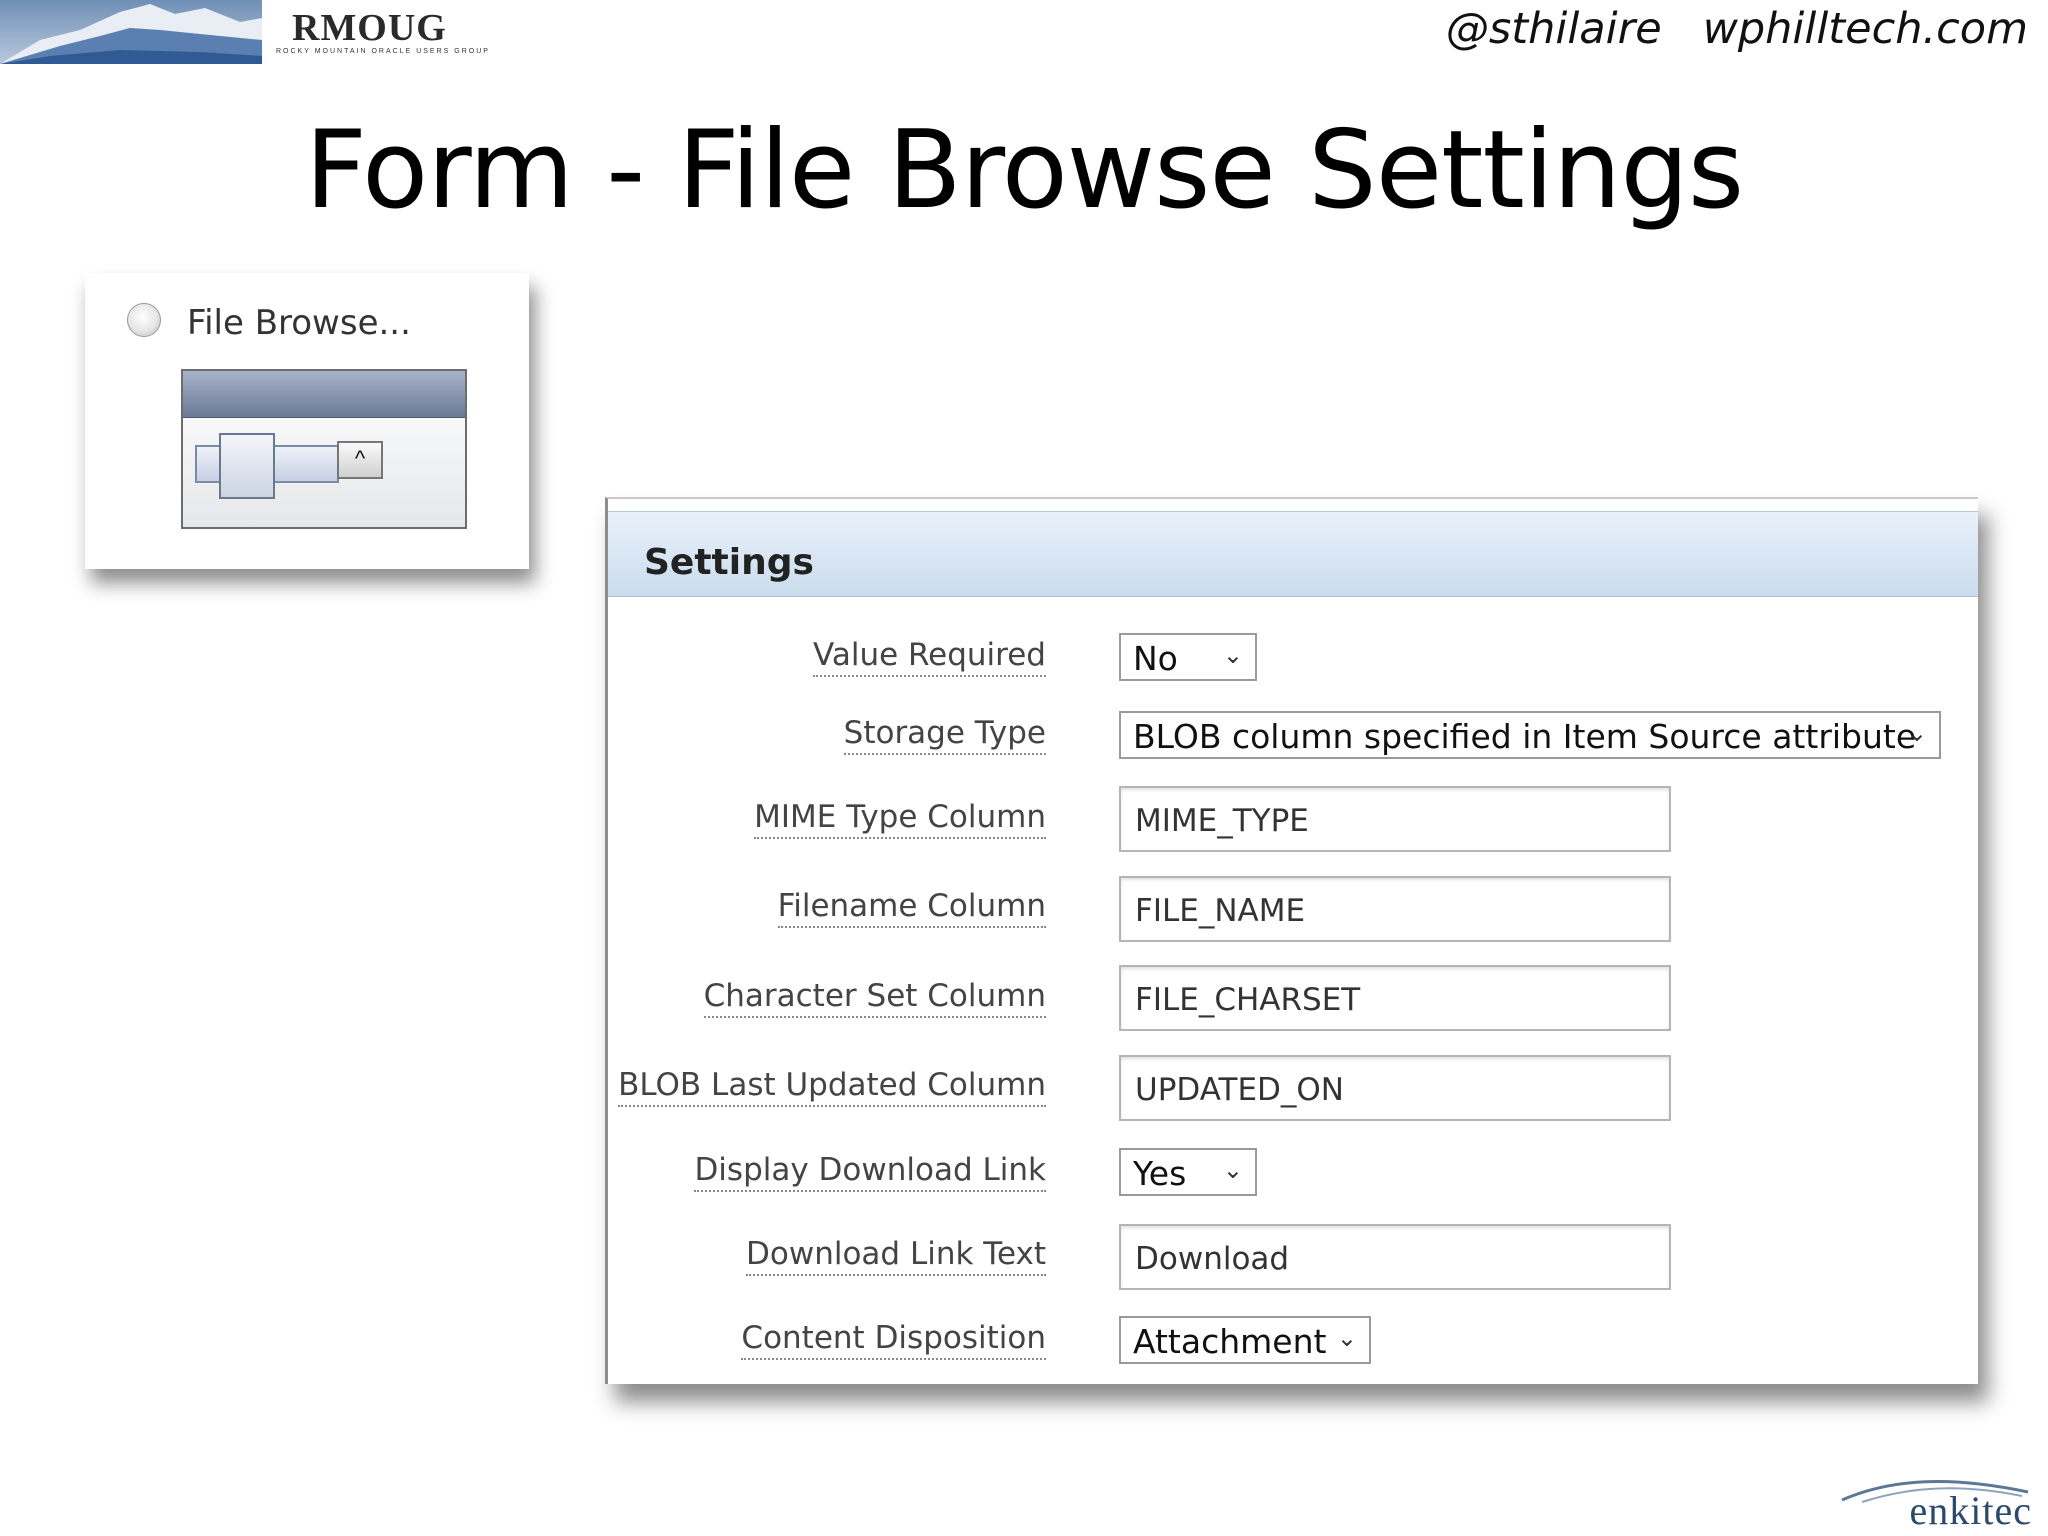  Describe the element at coordinates (870, 1172) in the screenshot. I see `display-download-link-label: Display Download Link` at that location.